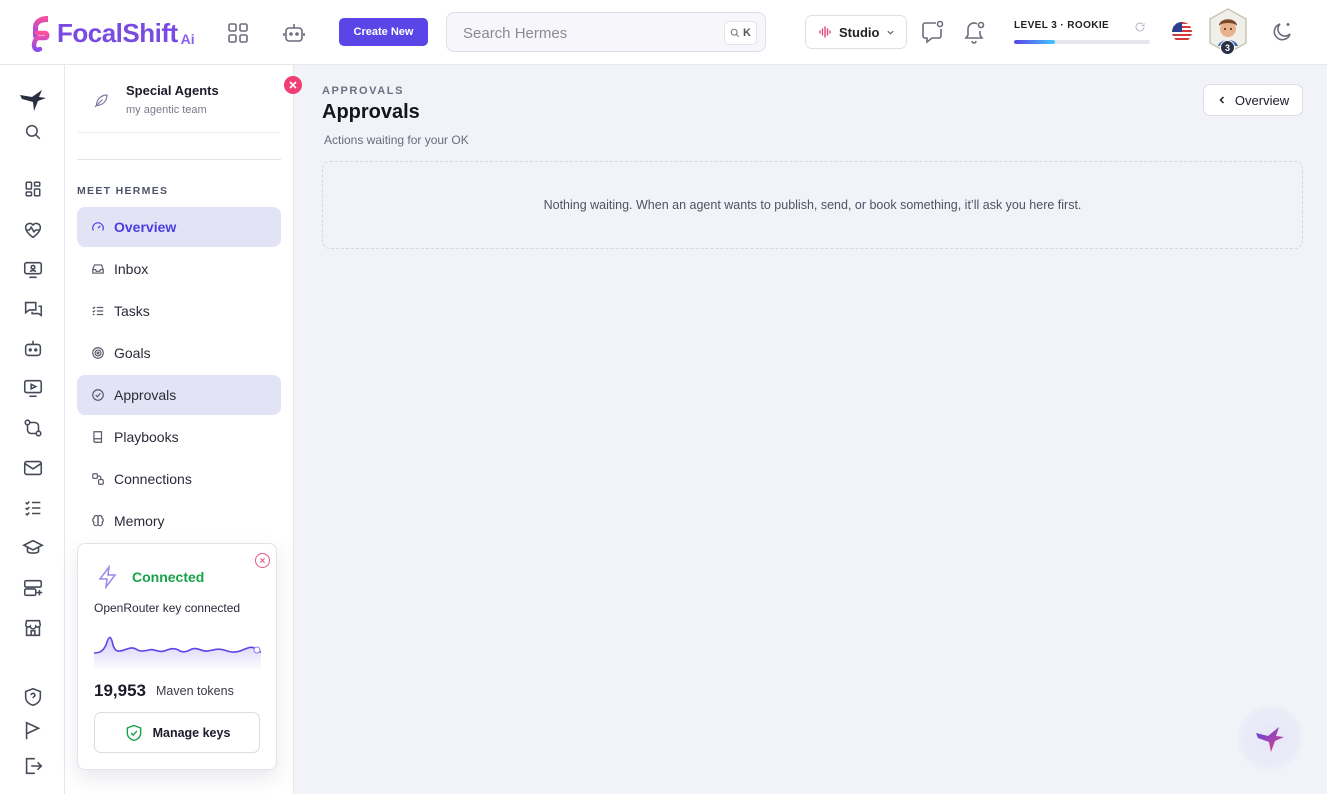 The width and height of the screenshot is (1327, 794). Describe the element at coordinates (33, 230) in the screenshot. I see `heart-pulse-icon` at that location.